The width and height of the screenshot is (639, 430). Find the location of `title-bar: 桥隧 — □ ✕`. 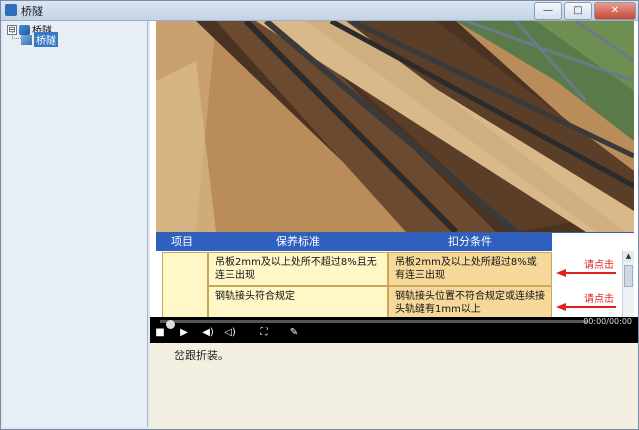

title-bar: 桥隧 — □ ✕ is located at coordinates (319, 11).